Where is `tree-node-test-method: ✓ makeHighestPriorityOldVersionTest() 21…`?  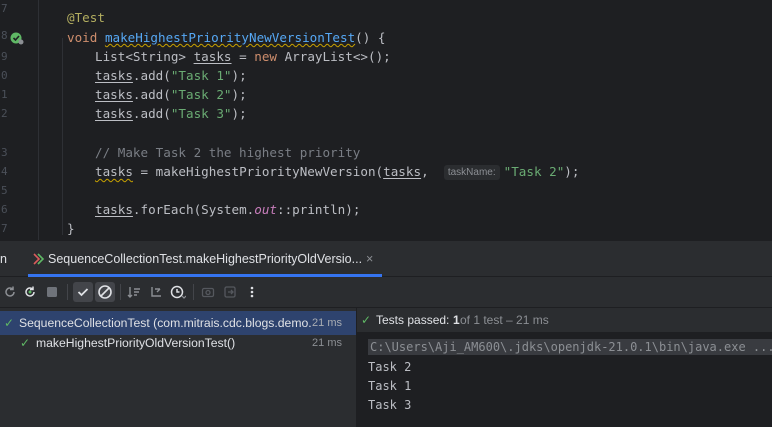
tree-node-test-method: ✓ makeHighestPriorityOldVersionTest() 21… is located at coordinates (178, 343).